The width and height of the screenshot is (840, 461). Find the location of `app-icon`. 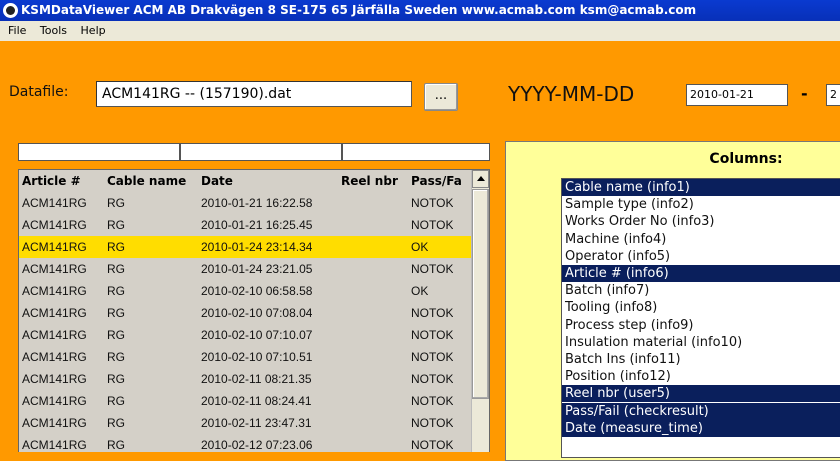

app-icon is located at coordinates (10, 10).